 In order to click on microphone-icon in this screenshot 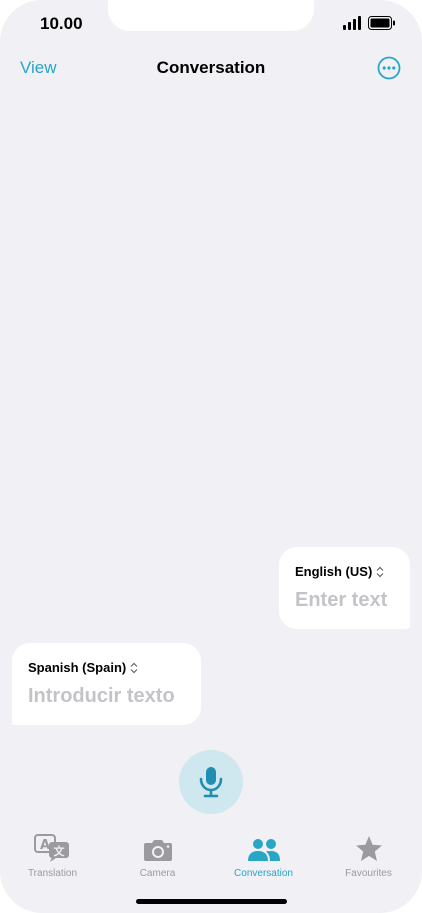, I will do `click(211, 782)`.